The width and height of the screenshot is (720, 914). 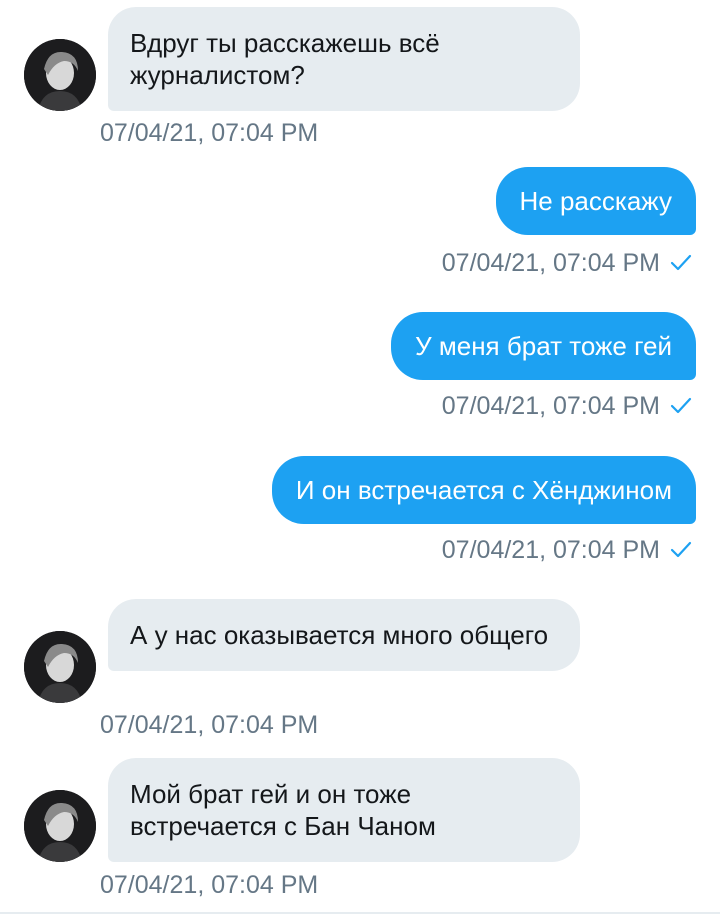 I want to click on message-bubble-incoming: Вдруг ты расскажешь всё журналистом?, so click(x=344, y=59).